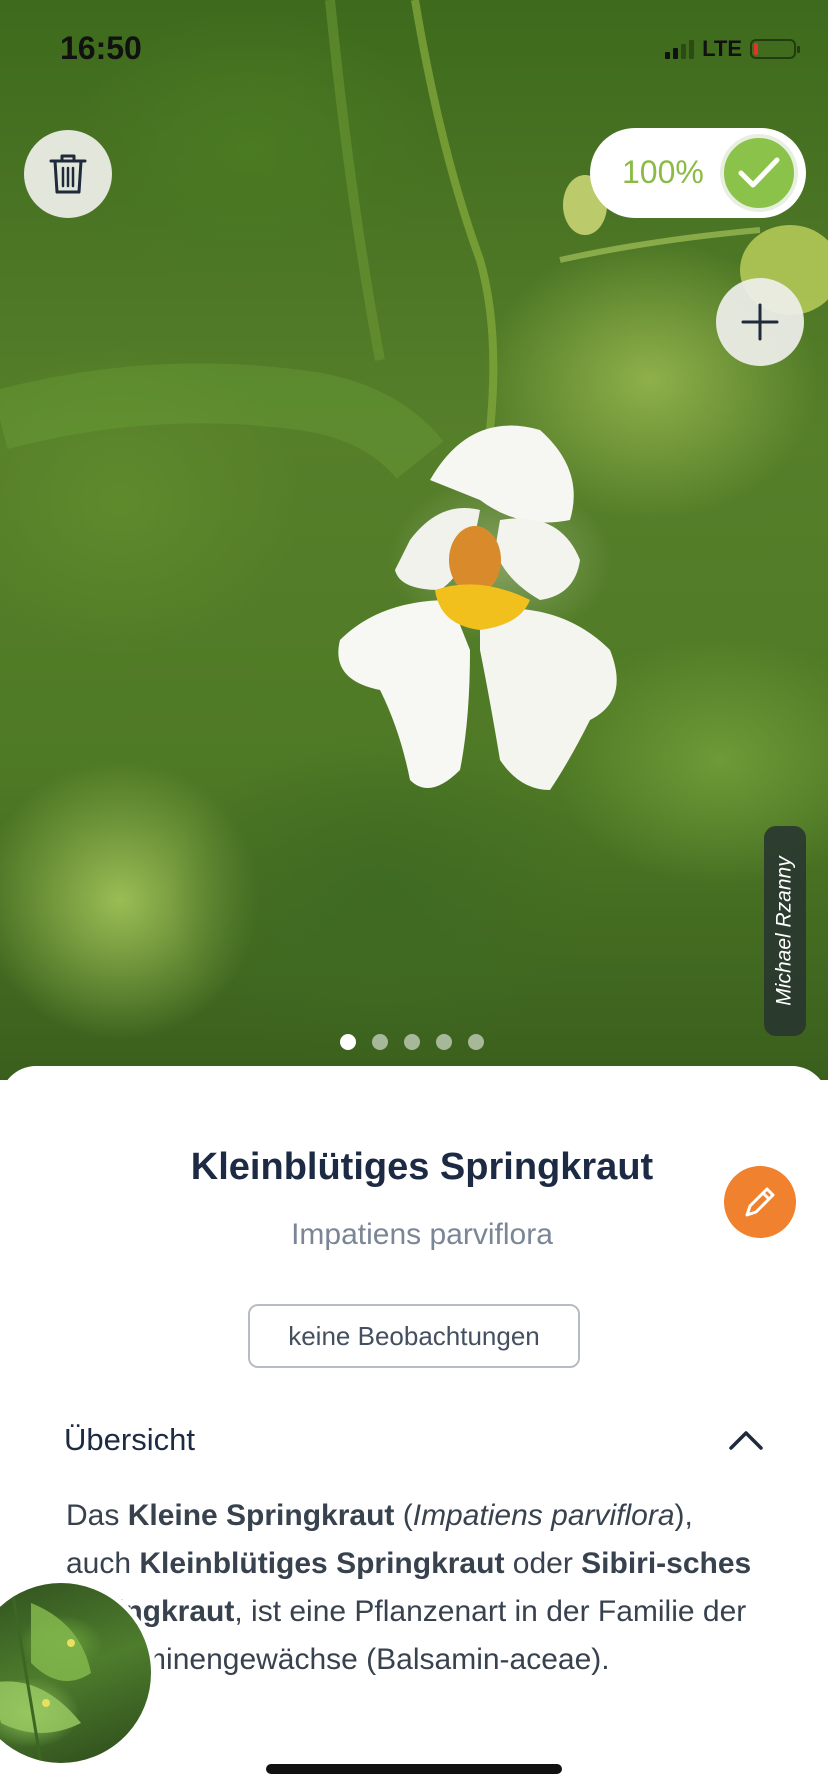  Describe the element at coordinates (775, 49) in the screenshot. I see `battery-icon` at that location.